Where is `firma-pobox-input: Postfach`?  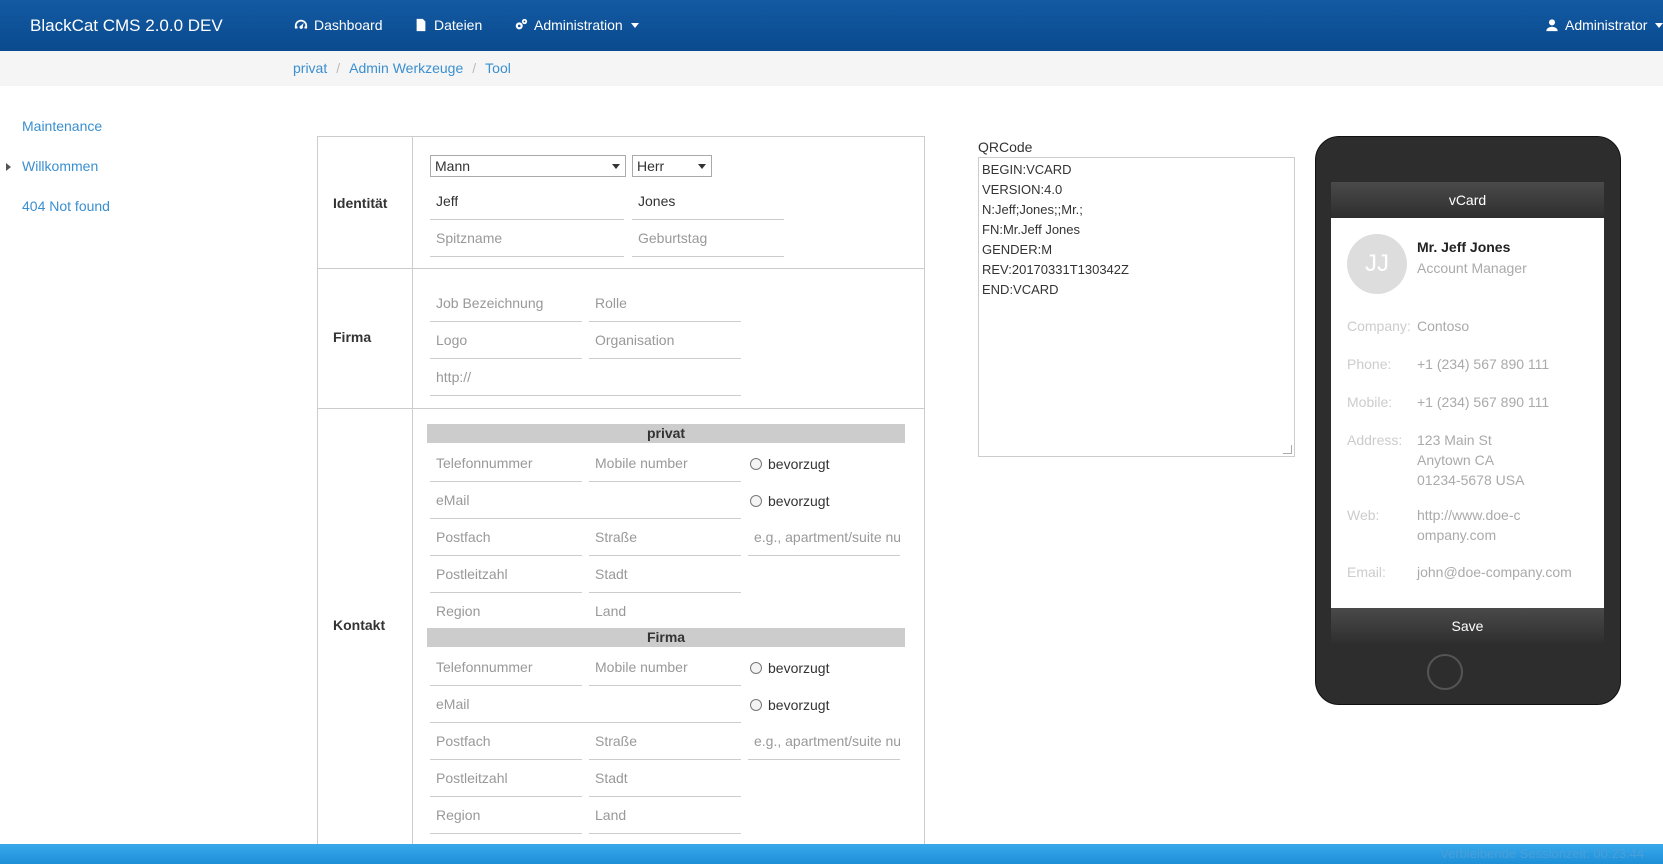 firma-pobox-input: Postfach is located at coordinates (506, 741).